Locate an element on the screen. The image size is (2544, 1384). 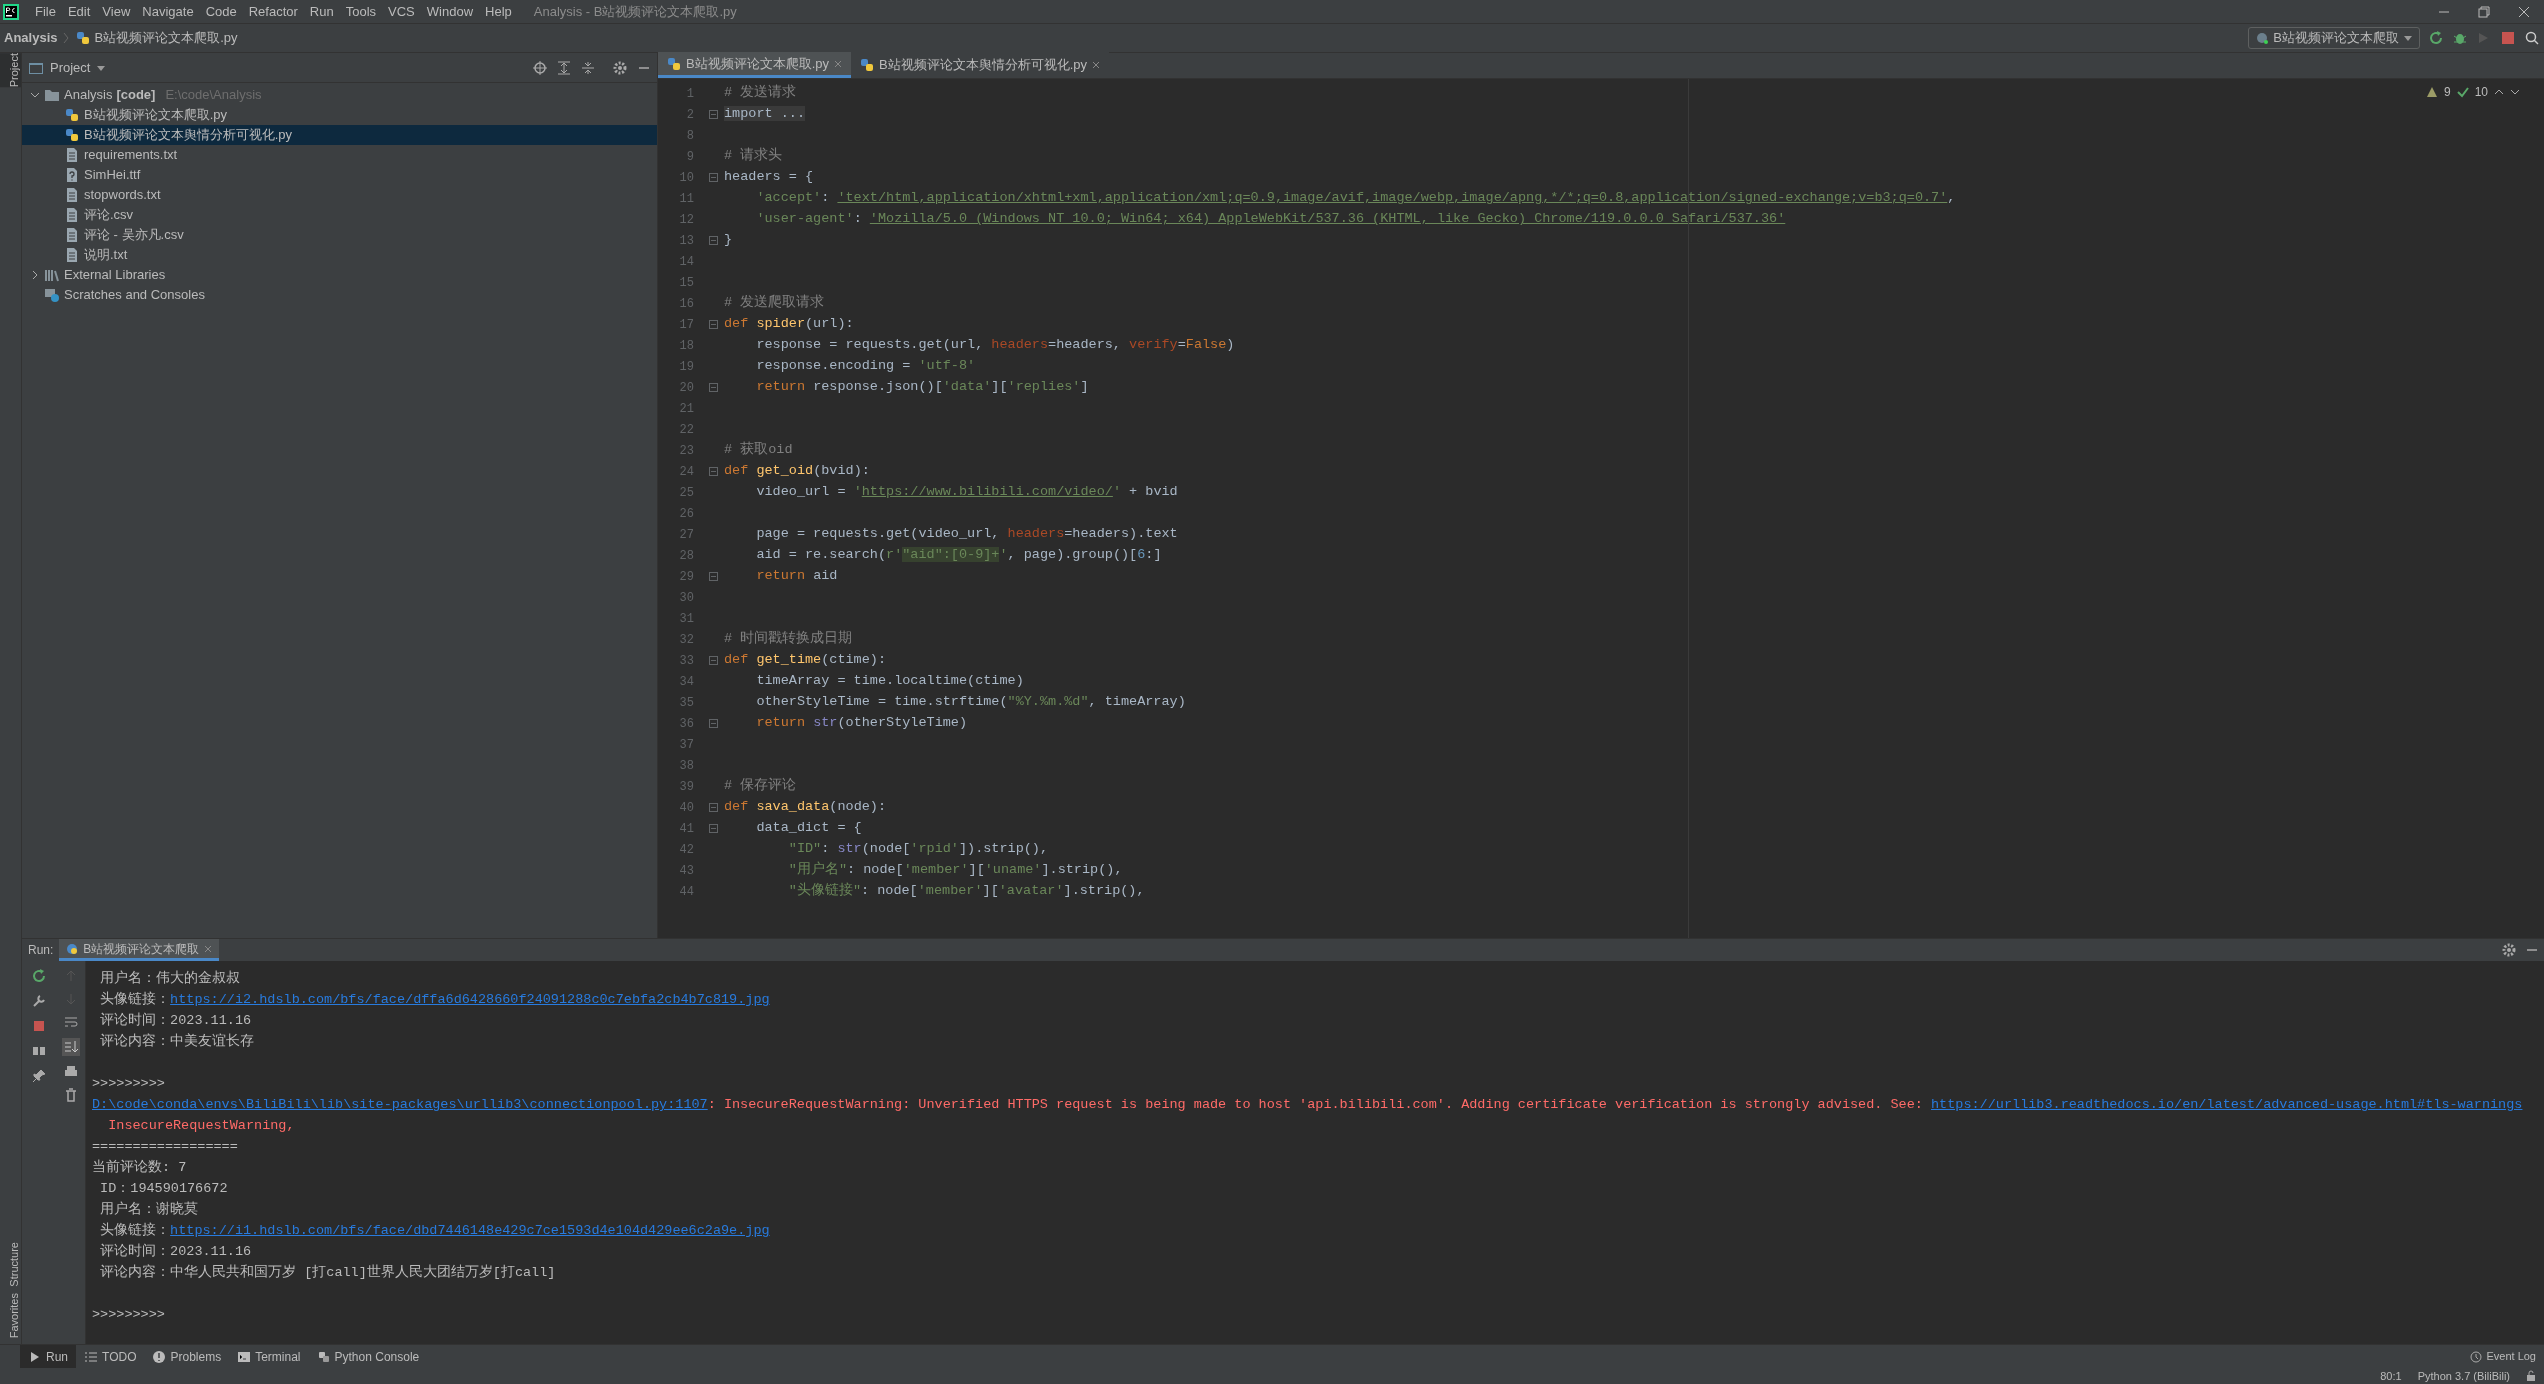
line-number: 36 is located at coordinates (686, 724).